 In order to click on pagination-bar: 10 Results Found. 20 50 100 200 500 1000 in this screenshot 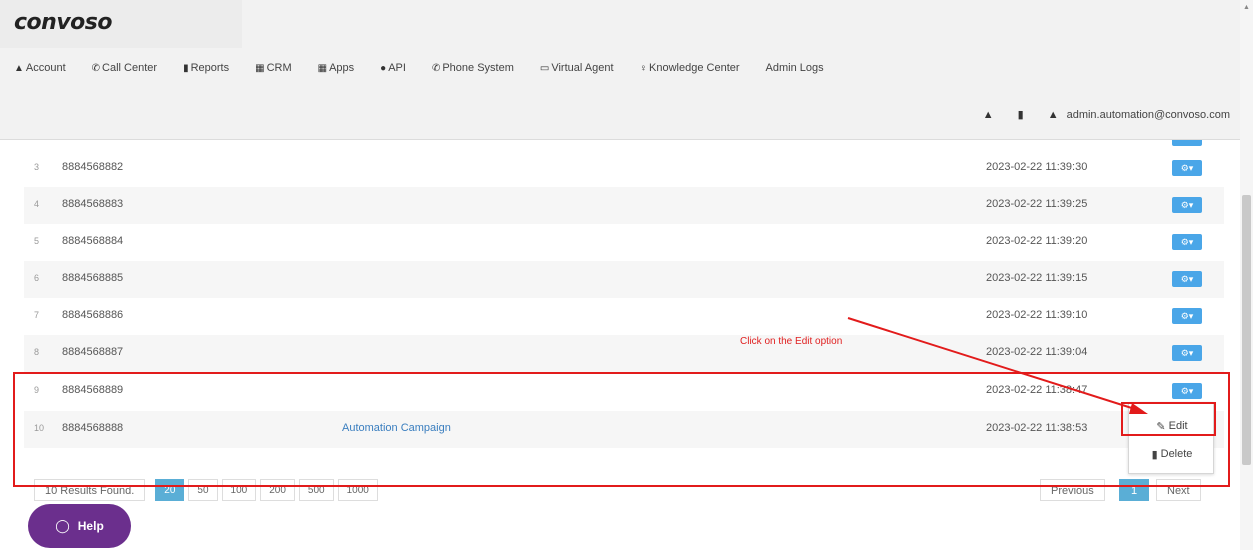, I will do `click(208, 490)`.